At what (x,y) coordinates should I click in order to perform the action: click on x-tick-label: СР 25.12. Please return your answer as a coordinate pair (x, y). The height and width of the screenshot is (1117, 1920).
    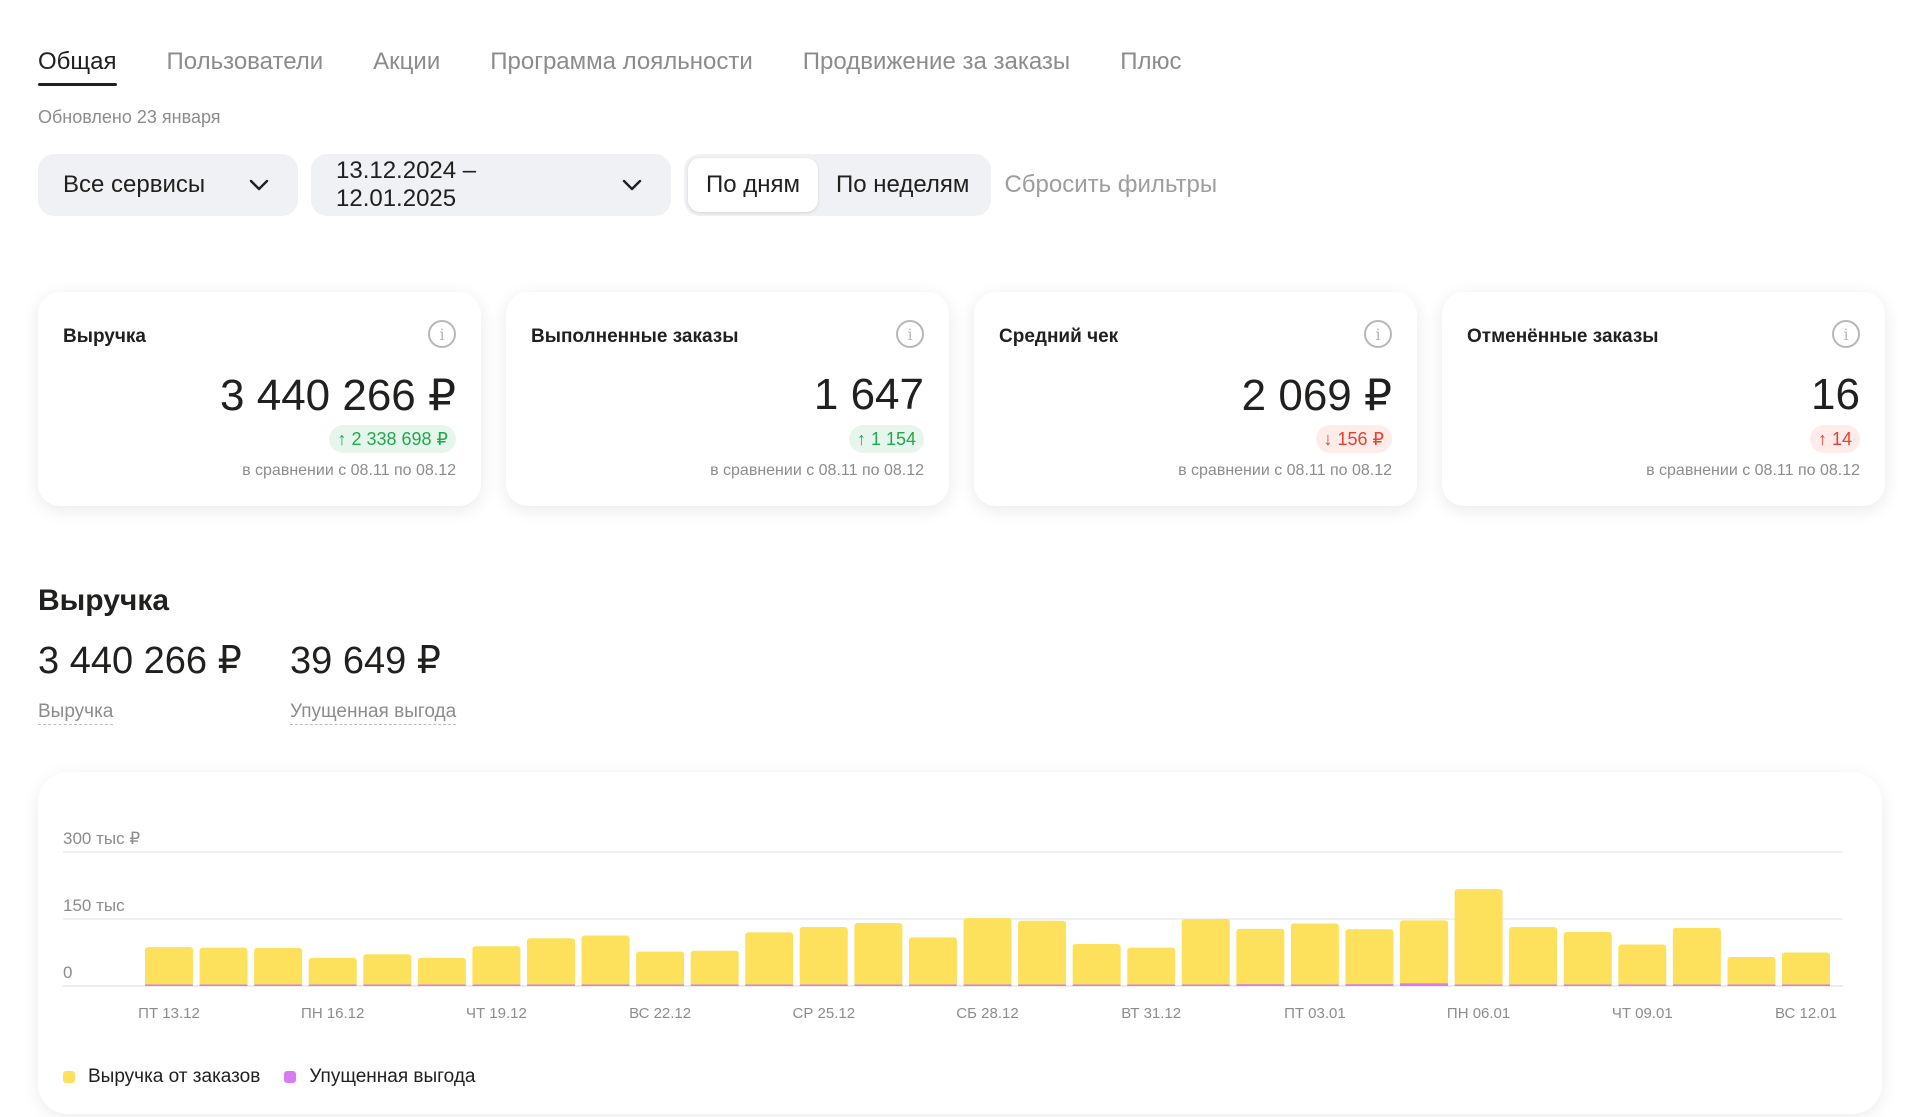
    Looking at the image, I should click on (824, 1013).